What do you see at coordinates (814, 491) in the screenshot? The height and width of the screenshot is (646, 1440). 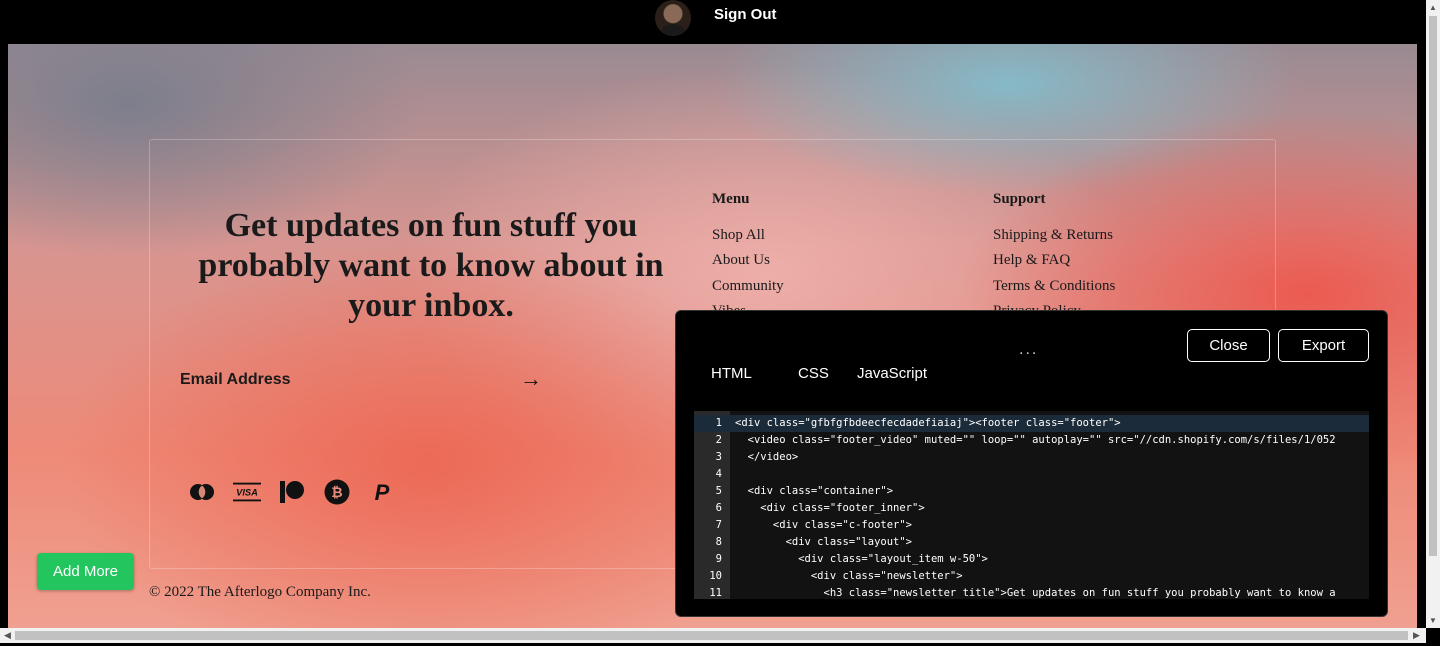 I see `code-text: <div class="container">` at bounding box center [814, 491].